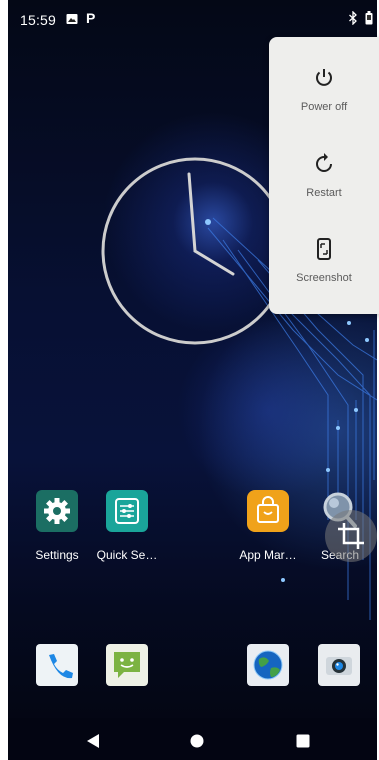 This screenshot has height=760, width=379. Describe the element at coordinates (197, 741) in the screenshot. I see `home-icon` at that location.